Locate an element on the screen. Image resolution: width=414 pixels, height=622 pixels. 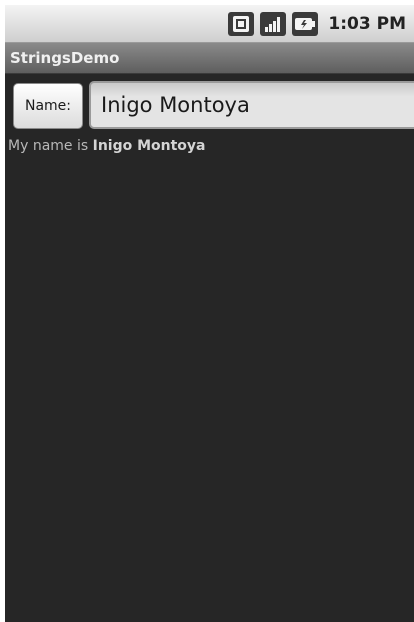
title-bar: StringsDemo is located at coordinates (209, 58).